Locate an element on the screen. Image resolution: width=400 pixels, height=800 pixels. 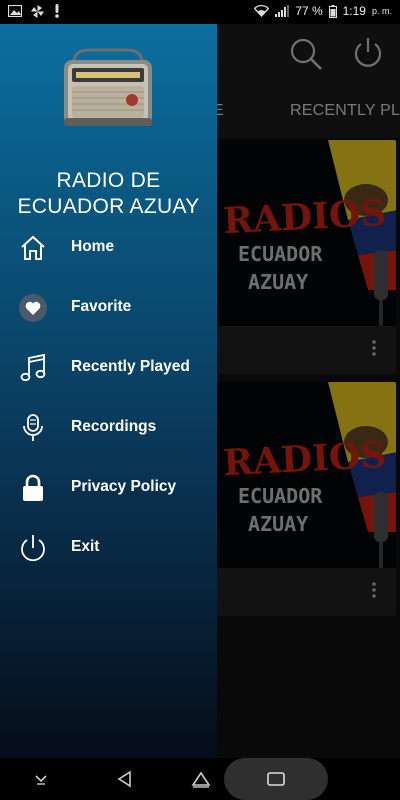
back-icon is located at coordinates (125, 779).